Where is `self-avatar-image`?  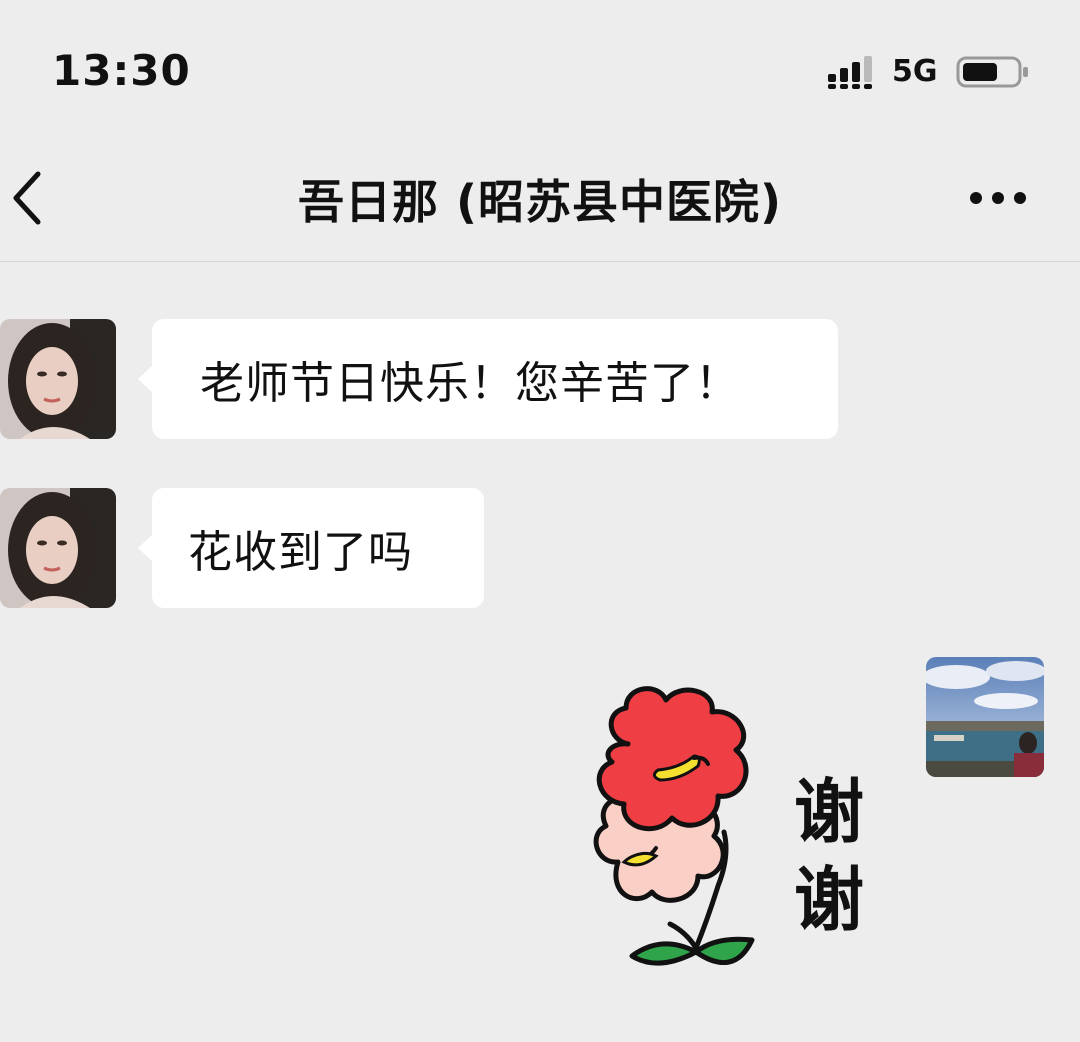 self-avatar-image is located at coordinates (985, 717).